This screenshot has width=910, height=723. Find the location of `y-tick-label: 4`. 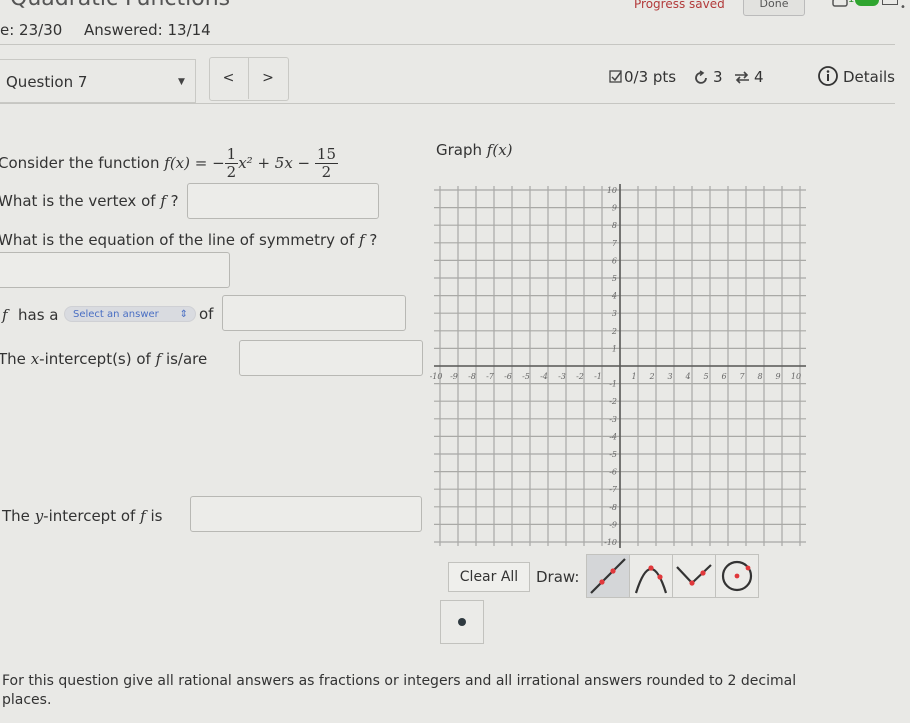

y-tick-label: 4 is located at coordinates (614, 296).